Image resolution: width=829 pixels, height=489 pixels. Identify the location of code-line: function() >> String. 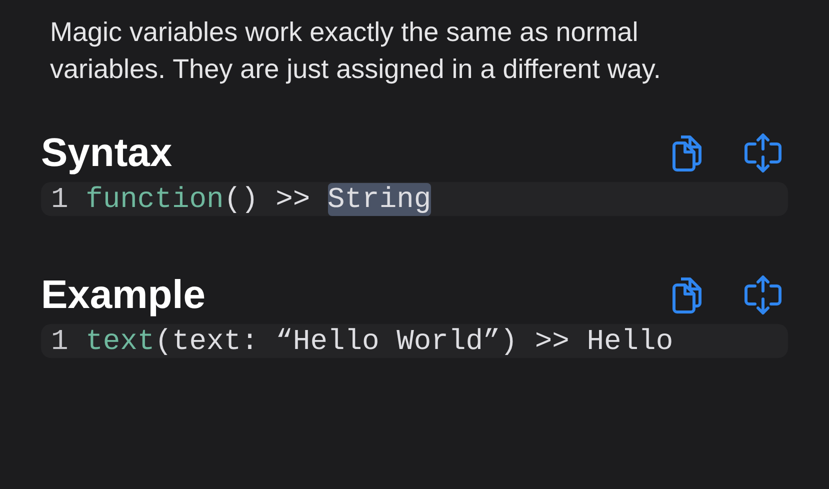
(259, 199).